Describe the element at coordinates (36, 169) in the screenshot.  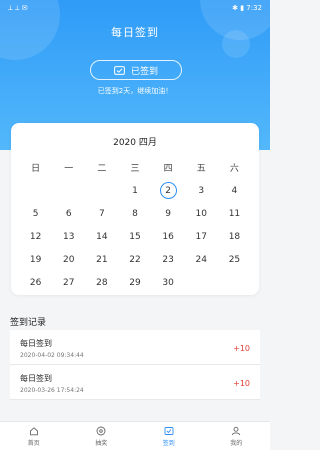
I see `weekday-label: 日` at that location.